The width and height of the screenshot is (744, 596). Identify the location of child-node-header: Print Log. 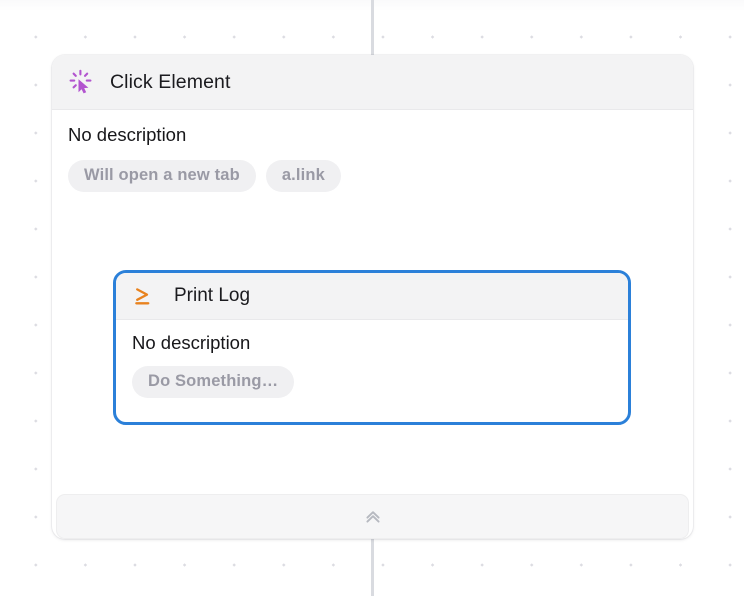
(372, 296).